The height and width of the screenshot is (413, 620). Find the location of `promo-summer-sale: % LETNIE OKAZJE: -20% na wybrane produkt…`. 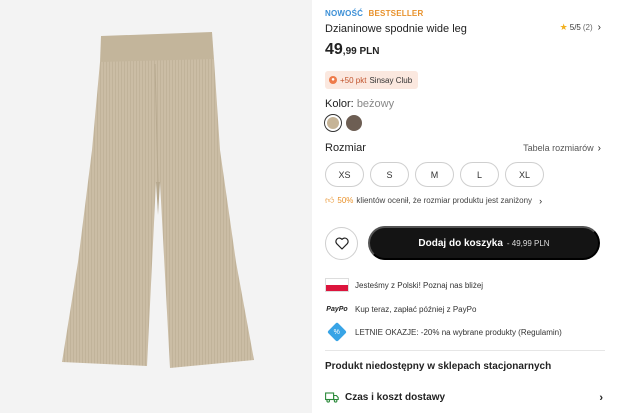

promo-summer-sale: % LETNIE OKAZJE: -20% na wybrane produkt… is located at coordinates (443, 332).